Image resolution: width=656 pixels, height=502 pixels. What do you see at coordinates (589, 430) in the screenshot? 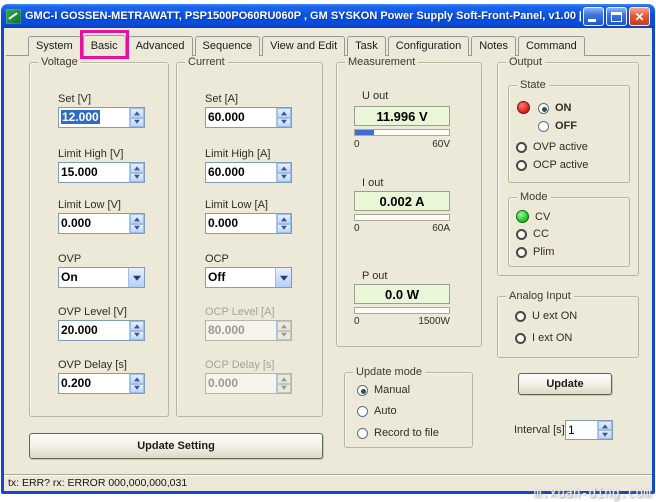
I see `interval-input: 1` at bounding box center [589, 430].